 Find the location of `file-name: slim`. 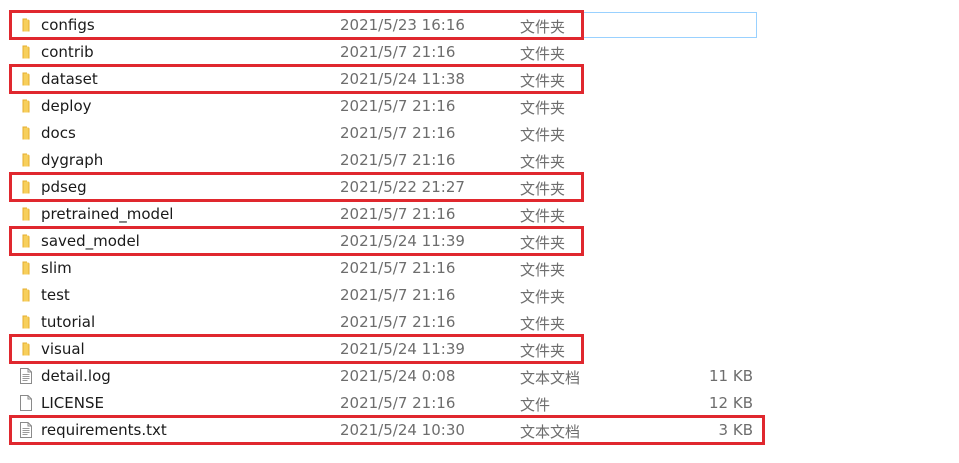

file-name: slim is located at coordinates (56, 268).